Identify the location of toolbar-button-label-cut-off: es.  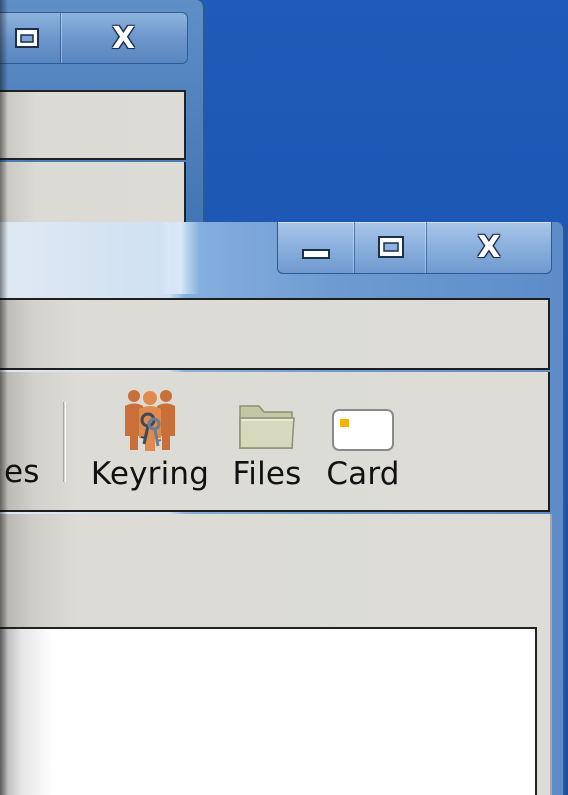
(22, 472).